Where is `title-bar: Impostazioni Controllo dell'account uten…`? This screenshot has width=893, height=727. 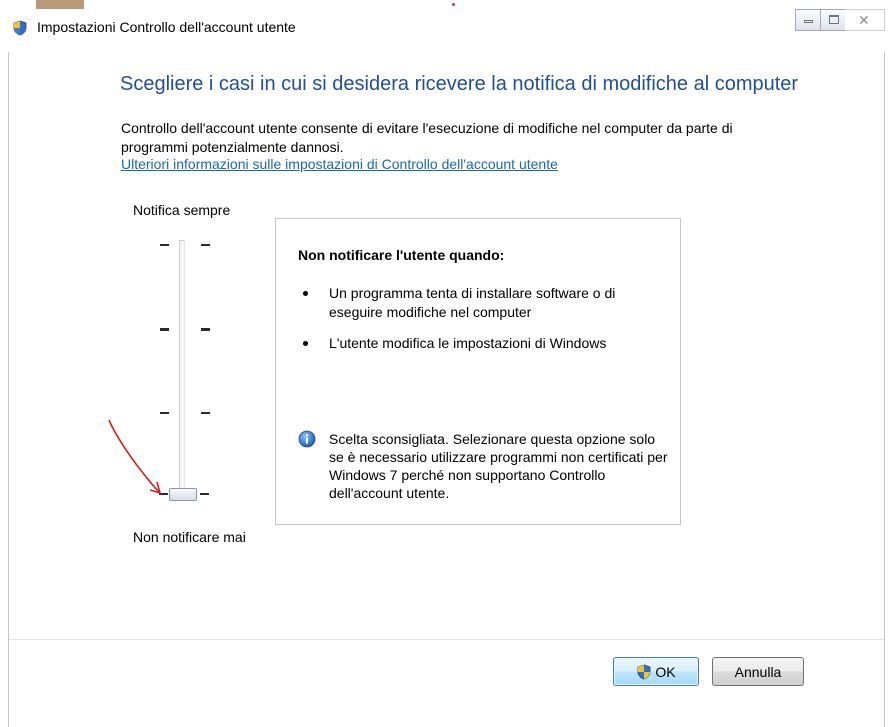 title-bar: Impostazioni Controllo dell'account uten… is located at coordinates (446, 26).